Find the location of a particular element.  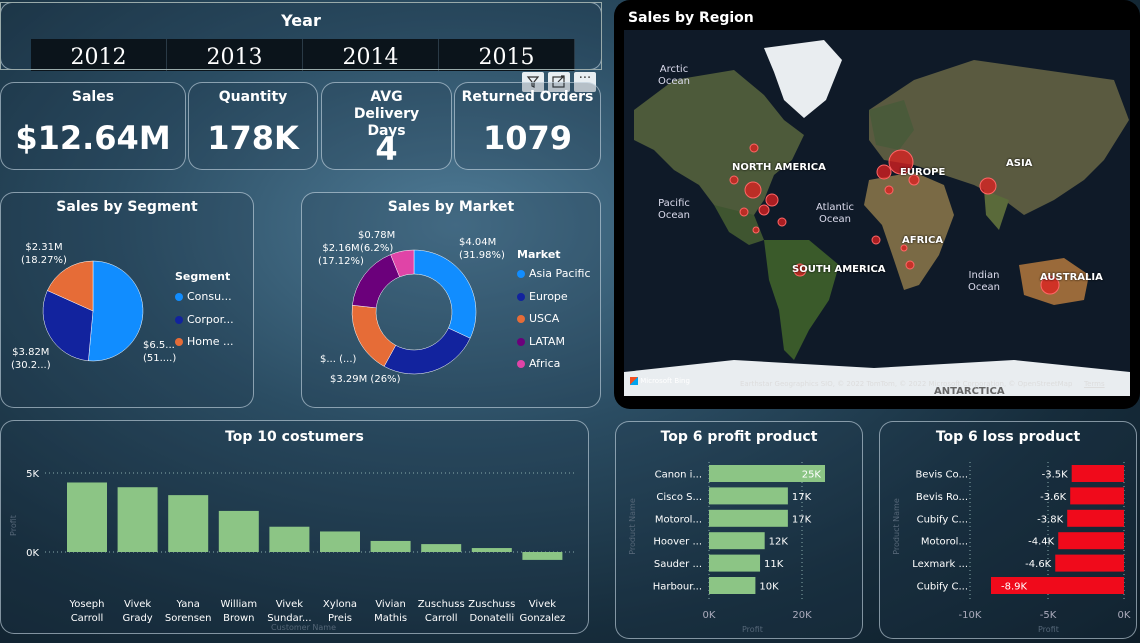

map-label-australia: AUSTRALIA is located at coordinates (1071, 277).